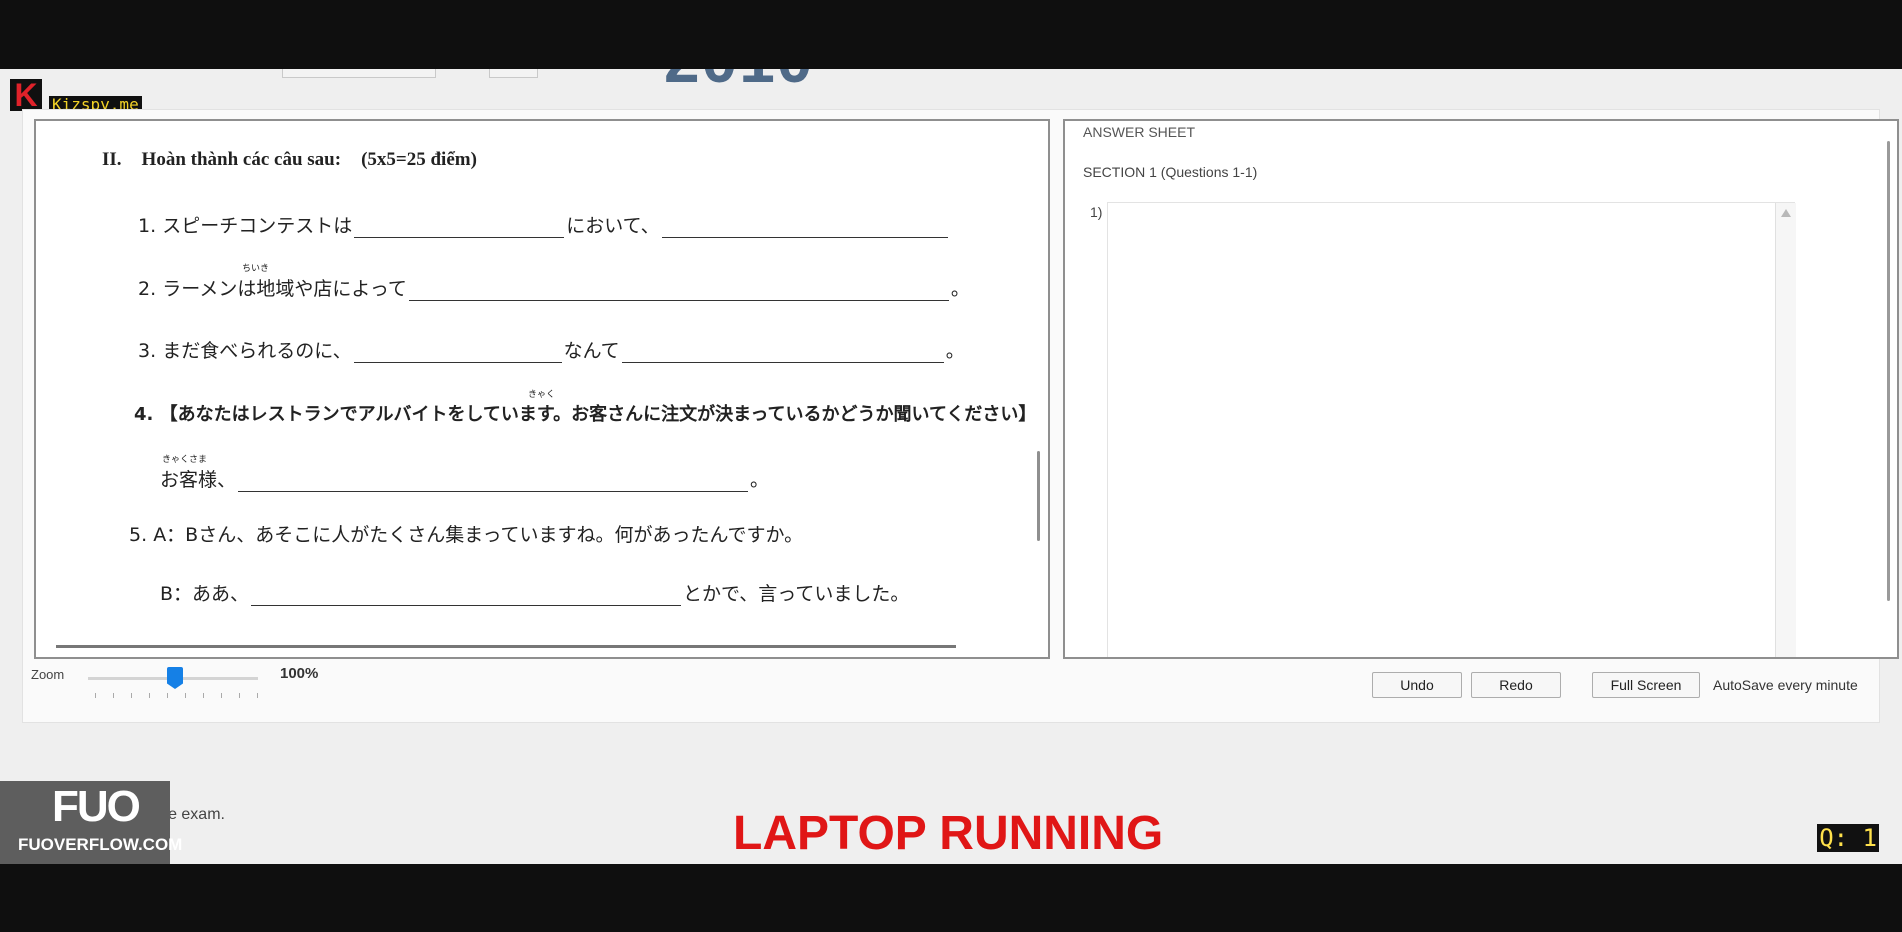  What do you see at coordinates (144, 414) in the screenshot?
I see `question-4-label: 4.` at bounding box center [144, 414].